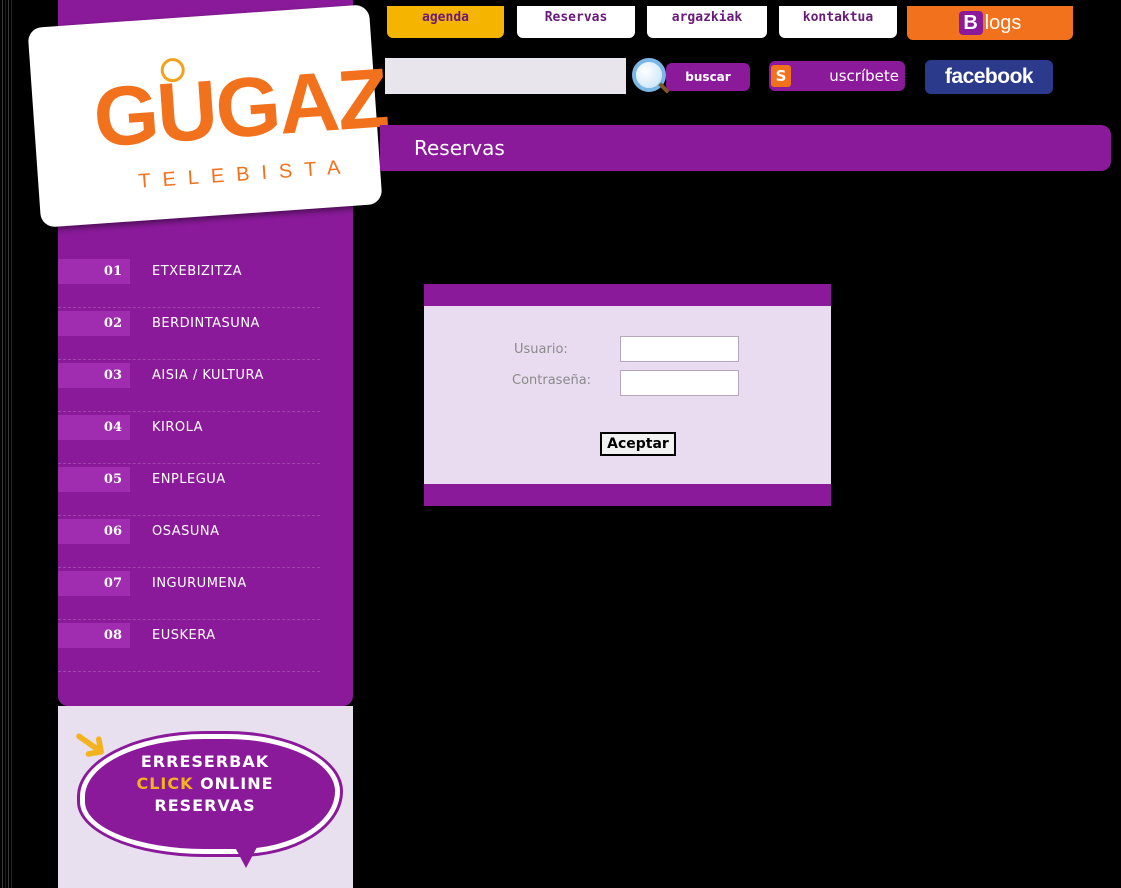  Describe the element at coordinates (679, 349) in the screenshot. I see `username-field` at that location.